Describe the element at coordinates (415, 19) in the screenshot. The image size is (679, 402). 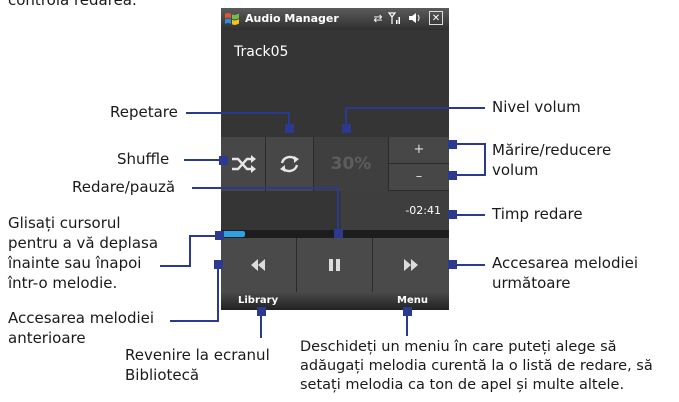
I see `speaker-icon` at that location.